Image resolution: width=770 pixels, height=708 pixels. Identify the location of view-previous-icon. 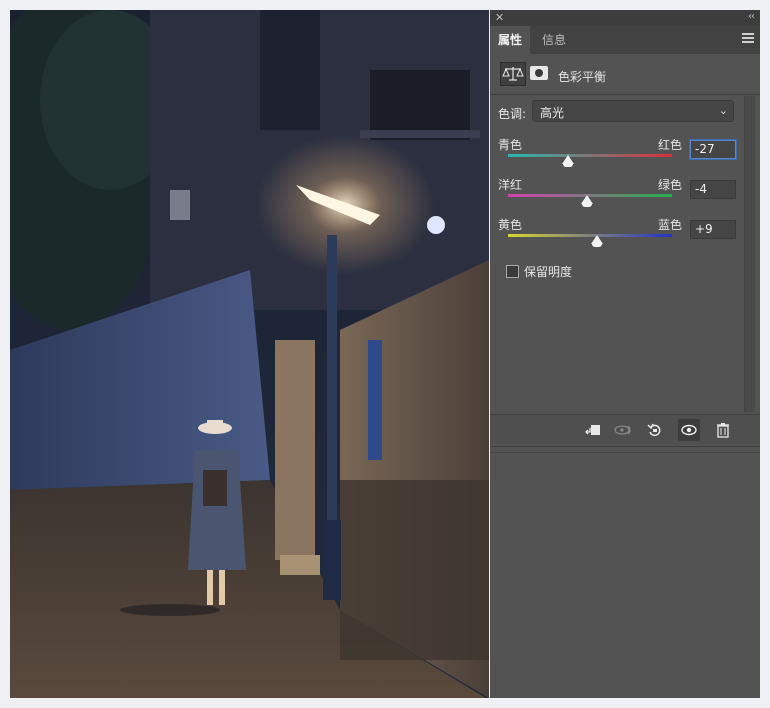
(623, 430).